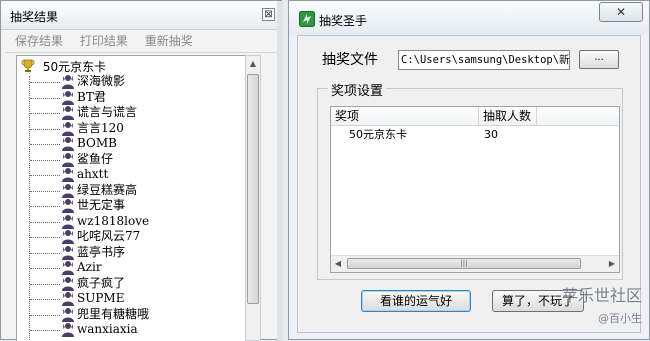 The height and width of the screenshot is (341, 650). Describe the element at coordinates (268, 14) in the screenshot. I see `close-icon: ⊠` at that location.